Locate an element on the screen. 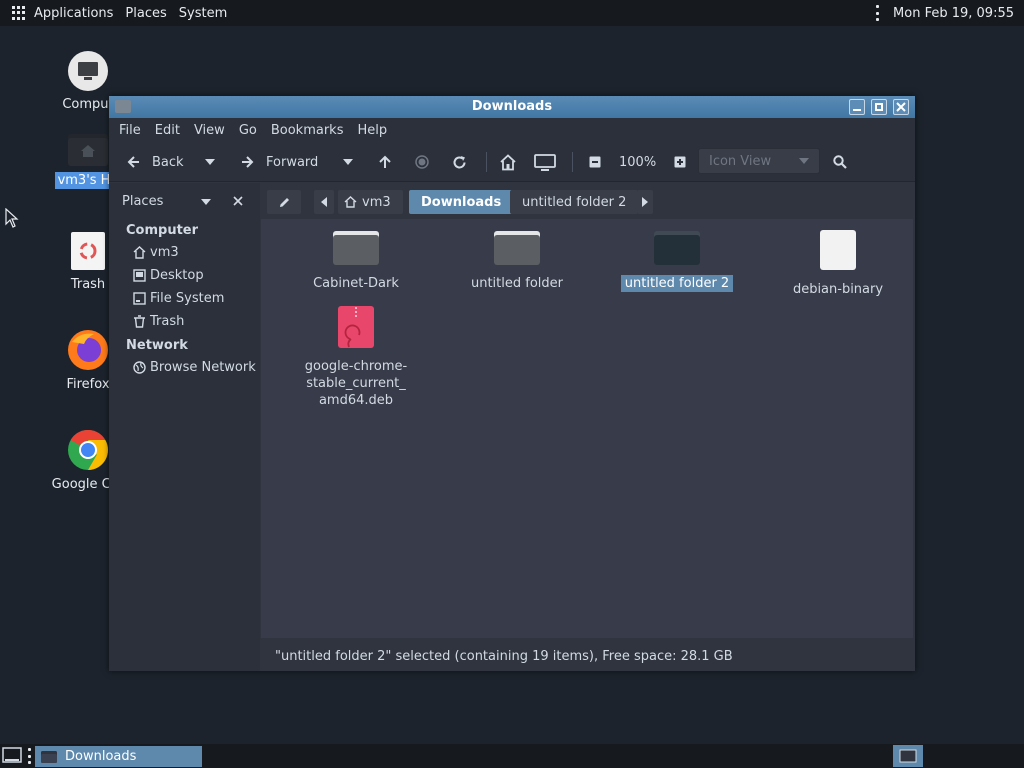 Image resolution: width=1024 pixels, height=768 pixels. back-button: Back is located at coordinates (155, 162).